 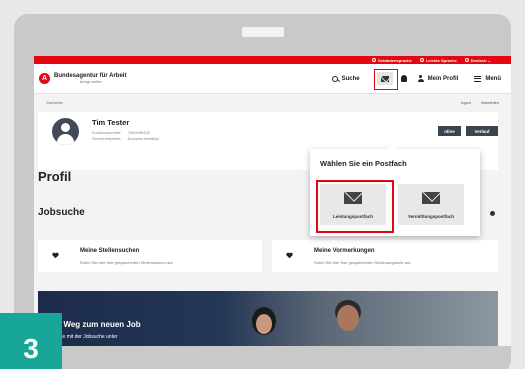 I want to click on history-button: Verlauf, so click(x=482, y=131).